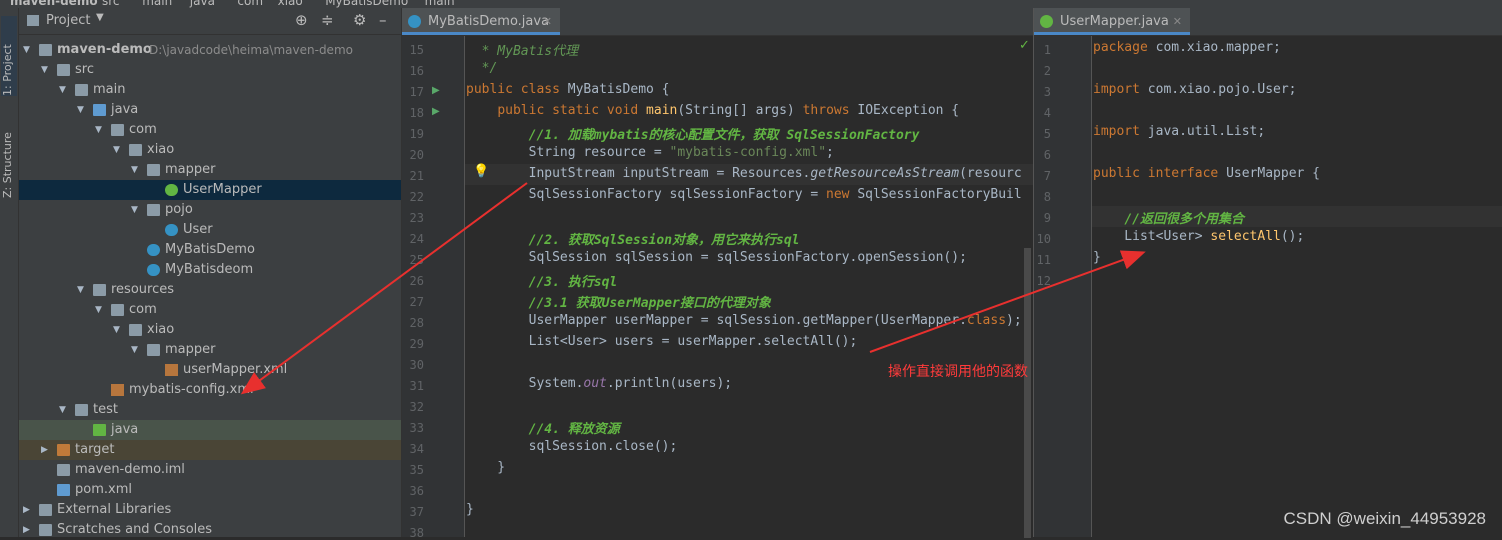 This screenshot has height=540, width=1502. I want to click on watermark: CSDN @weixin_44953928, so click(1384, 518).